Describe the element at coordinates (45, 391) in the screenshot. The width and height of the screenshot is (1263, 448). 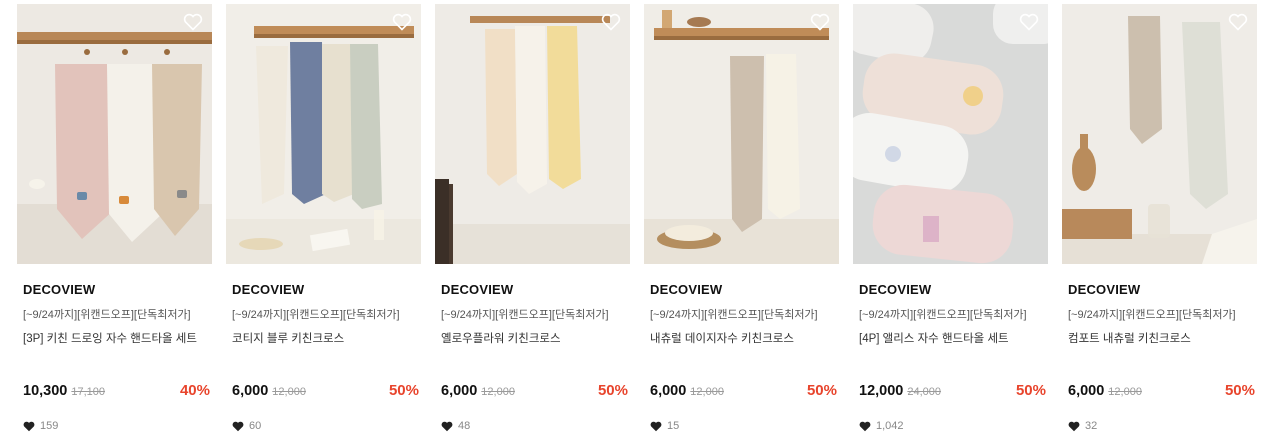
I see `sale-price: 10,300` at that location.